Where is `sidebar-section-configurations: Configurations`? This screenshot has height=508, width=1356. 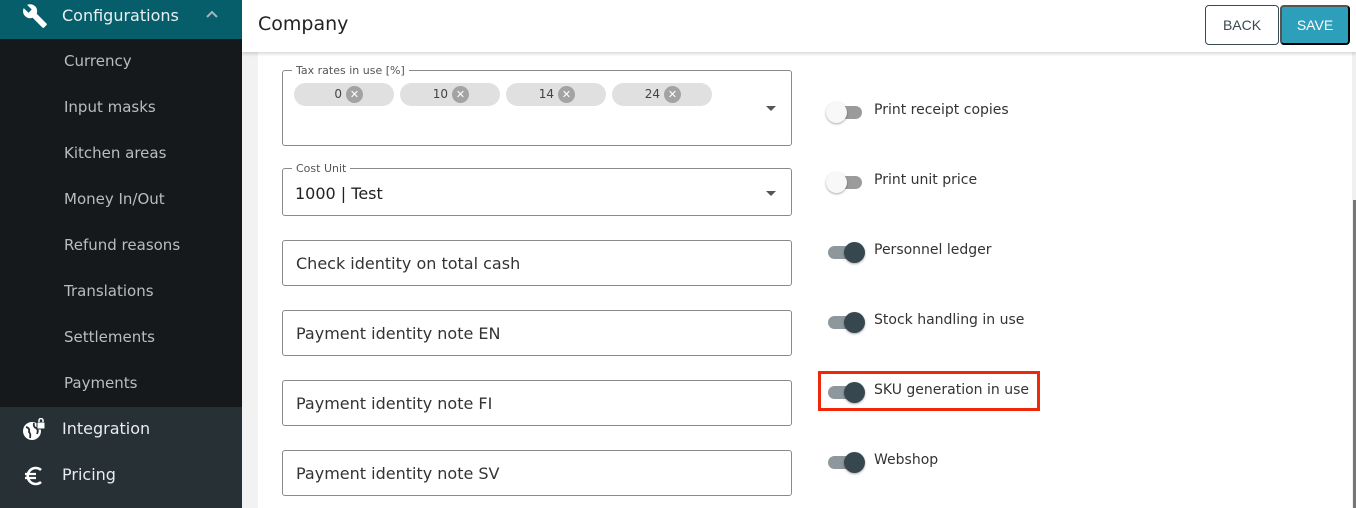
sidebar-section-configurations: Configurations is located at coordinates (121, 19).